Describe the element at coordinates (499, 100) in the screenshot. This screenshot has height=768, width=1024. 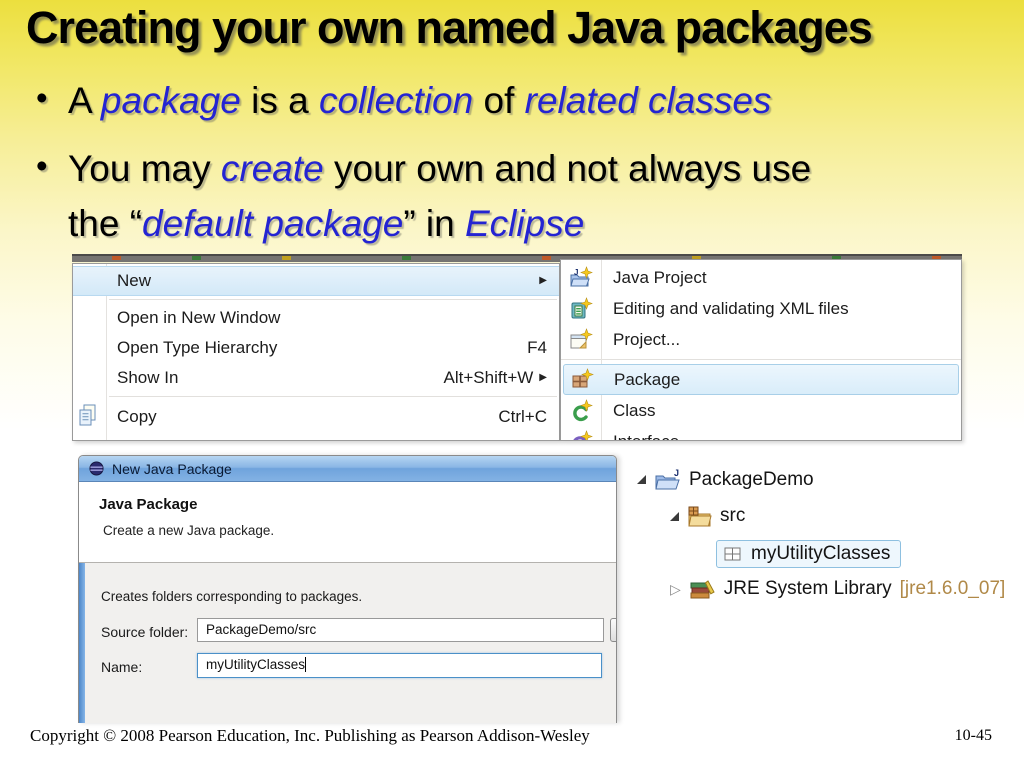
I see `bullet-text-segment: of` at that location.